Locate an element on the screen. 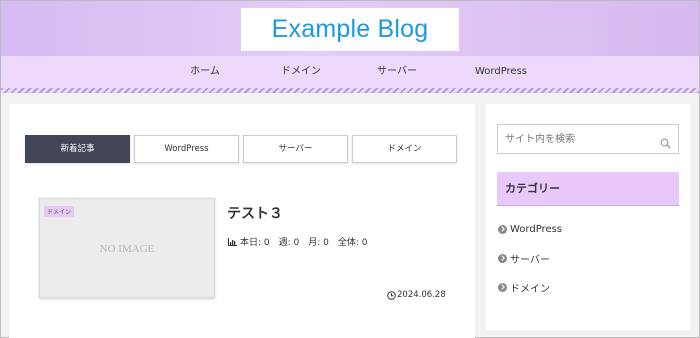  category-label: ドメイン is located at coordinates (530, 289).